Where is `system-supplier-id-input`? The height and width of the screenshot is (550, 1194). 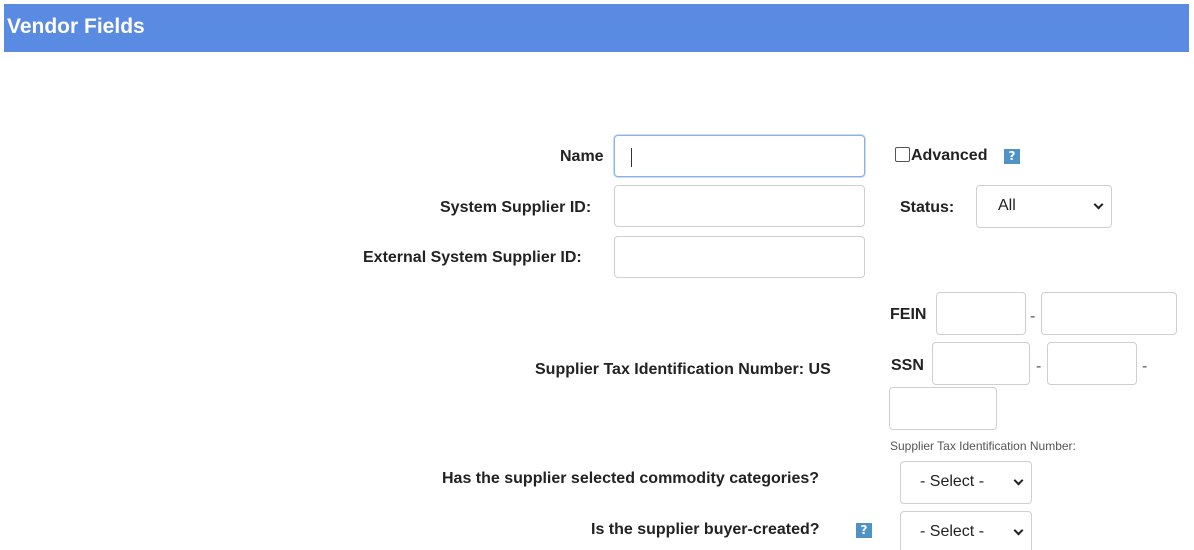
system-supplier-id-input is located at coordinates (739, 206).